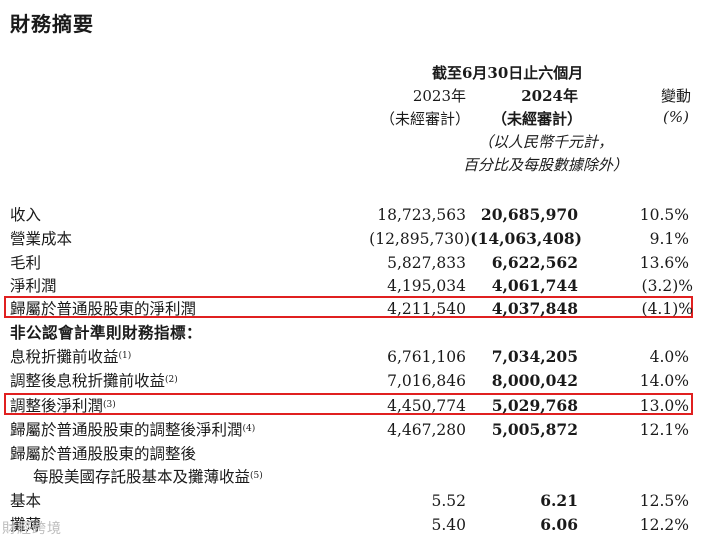  Describe the element at coordinates (103, 454) in the screenshot. I see `table-row: 歸屬於普通股股東的調整後` at that location.